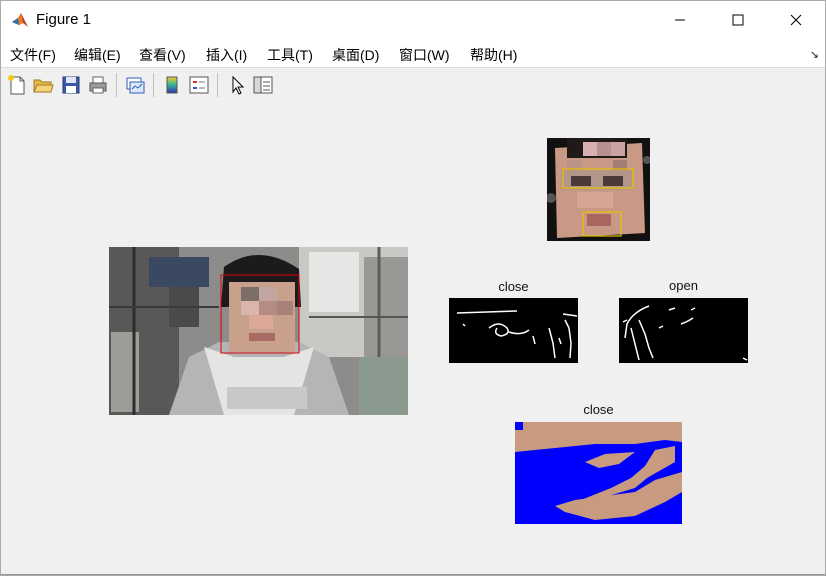 This screenshot has width=826, height=576. Describe the element at coordinates (172, 85) in the screenshot. I see `colorbar-icon` at that location.